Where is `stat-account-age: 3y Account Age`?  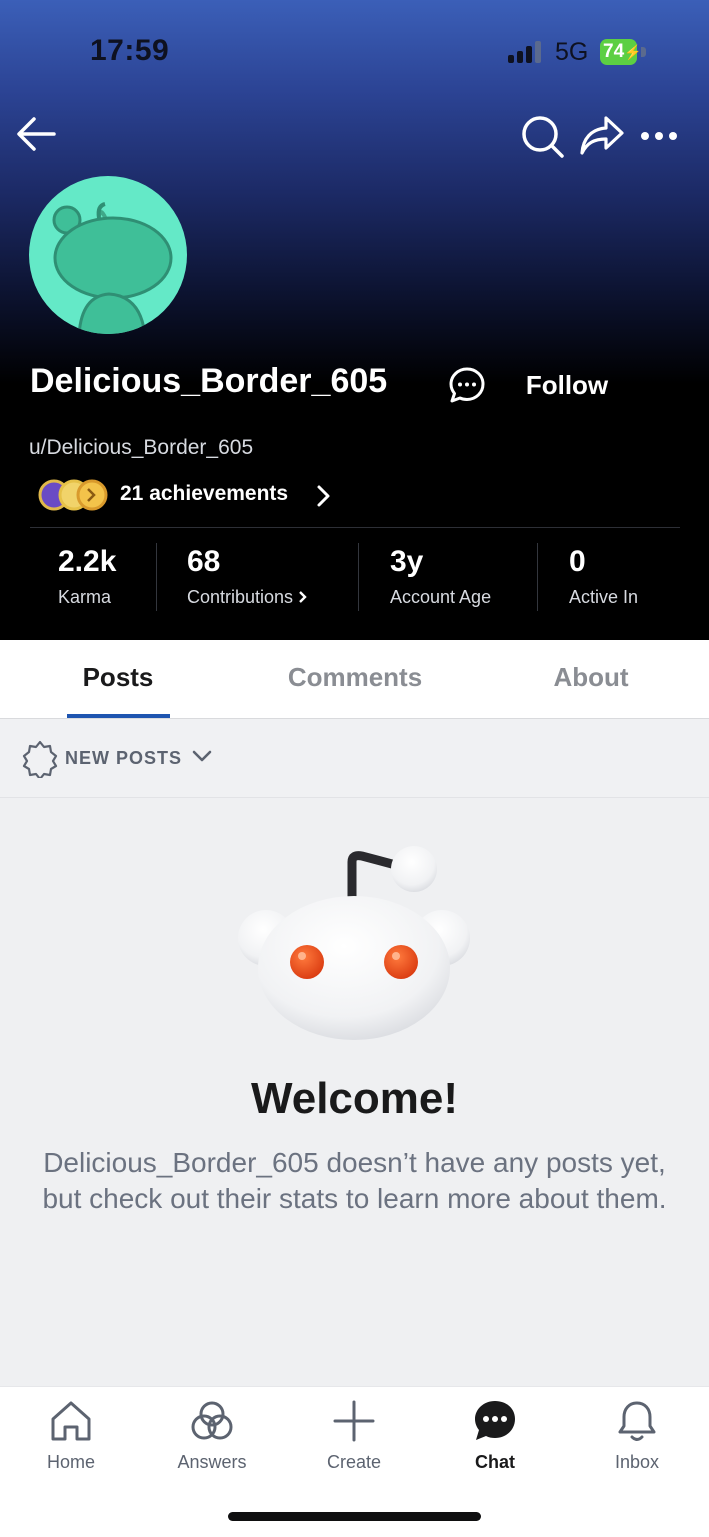 stat-account-age: 3y Account Age is located at coordinates (440, 576).